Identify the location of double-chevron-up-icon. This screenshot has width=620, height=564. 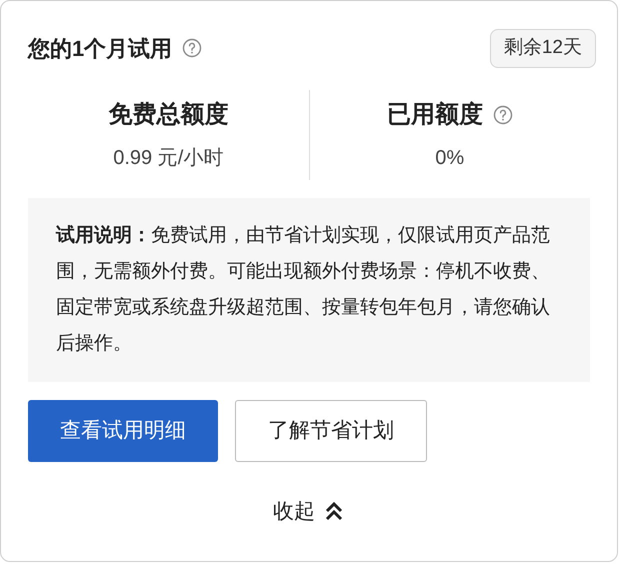
(334, 511).